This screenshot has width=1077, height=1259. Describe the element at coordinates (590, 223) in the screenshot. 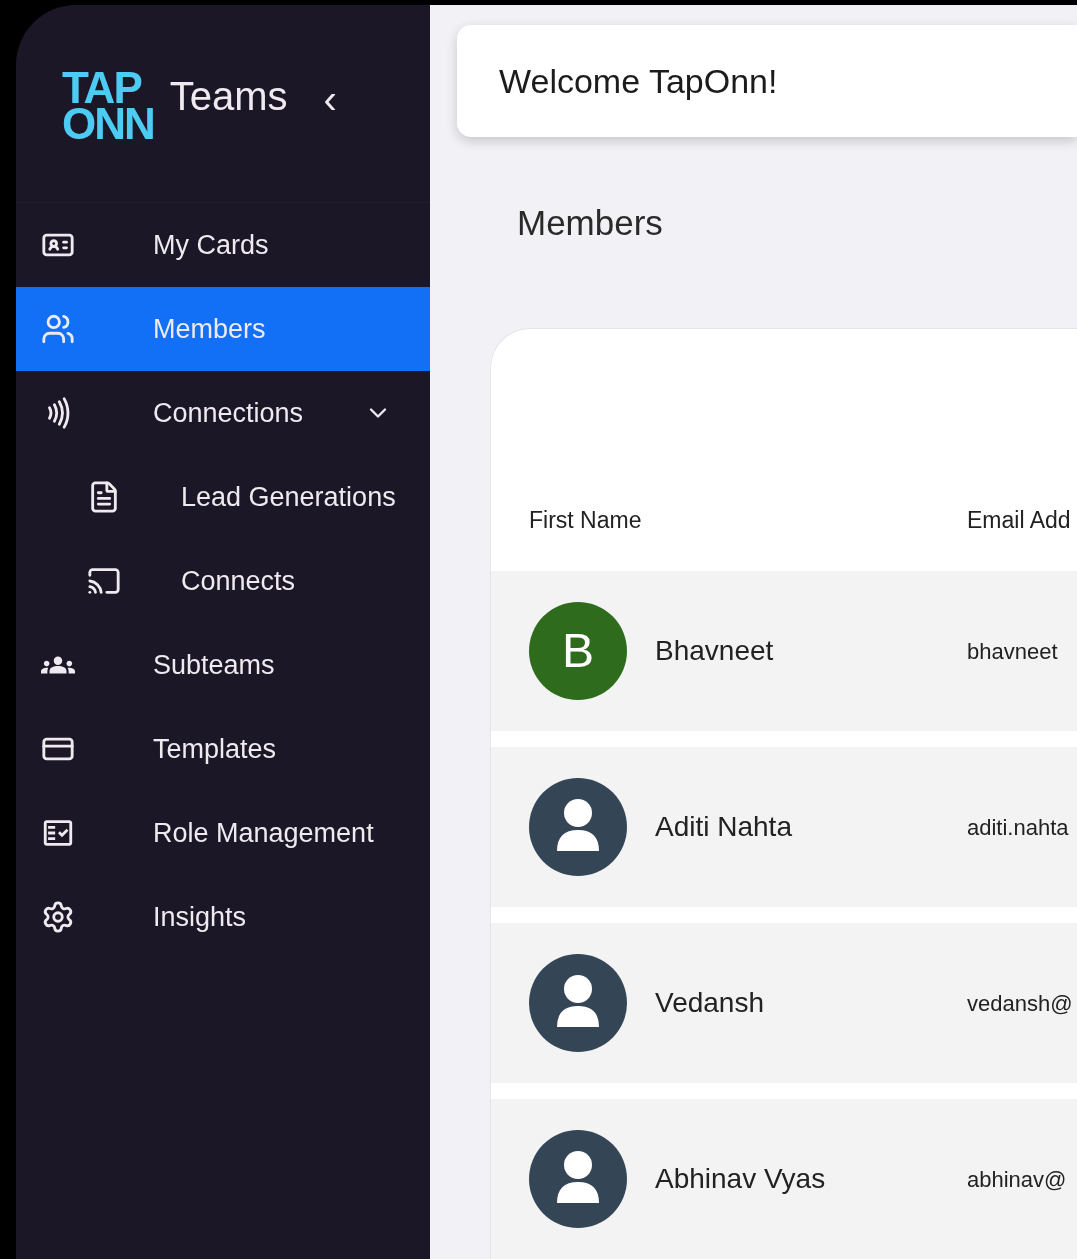

I see `page-title: Members` at that location.